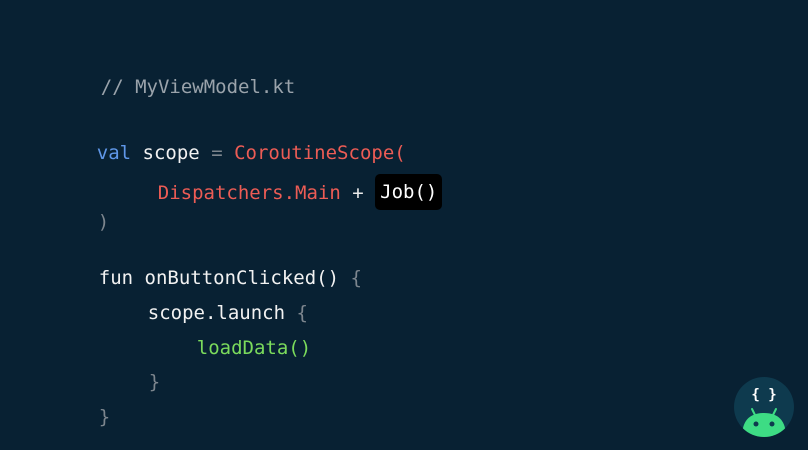 This screenshot has width=808, height=450. Describe the element at coordinates (104, 417) in the screenshot. I see `function-close-brace: }` at that location.